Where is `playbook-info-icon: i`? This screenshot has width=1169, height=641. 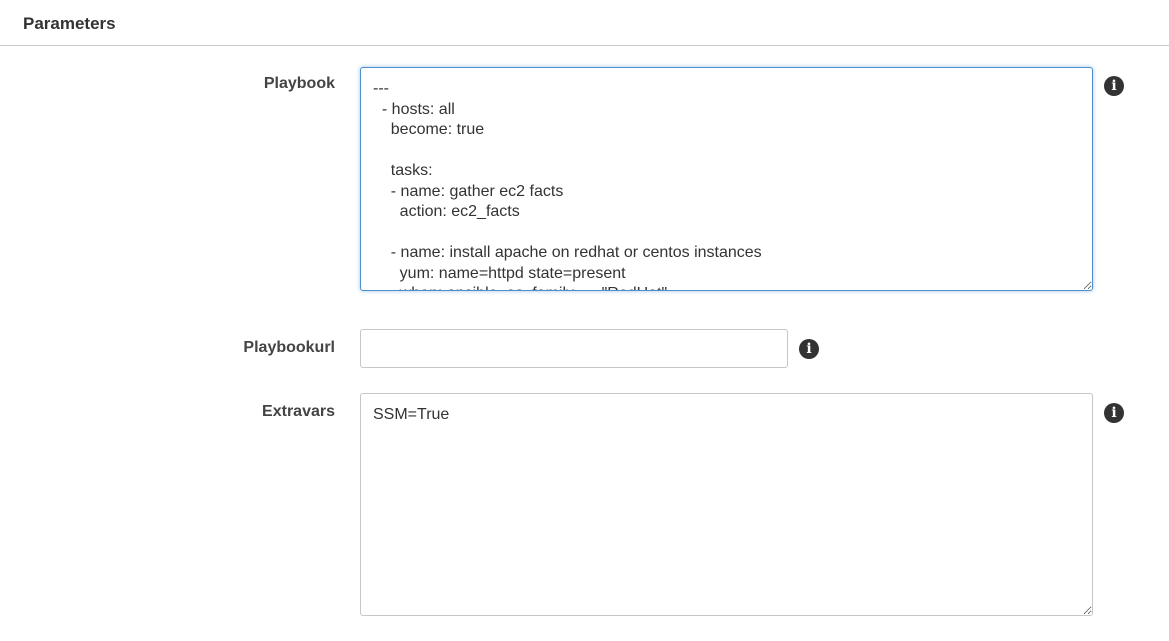 playbook-info-icon: i is located at coordinates (1114, 86).